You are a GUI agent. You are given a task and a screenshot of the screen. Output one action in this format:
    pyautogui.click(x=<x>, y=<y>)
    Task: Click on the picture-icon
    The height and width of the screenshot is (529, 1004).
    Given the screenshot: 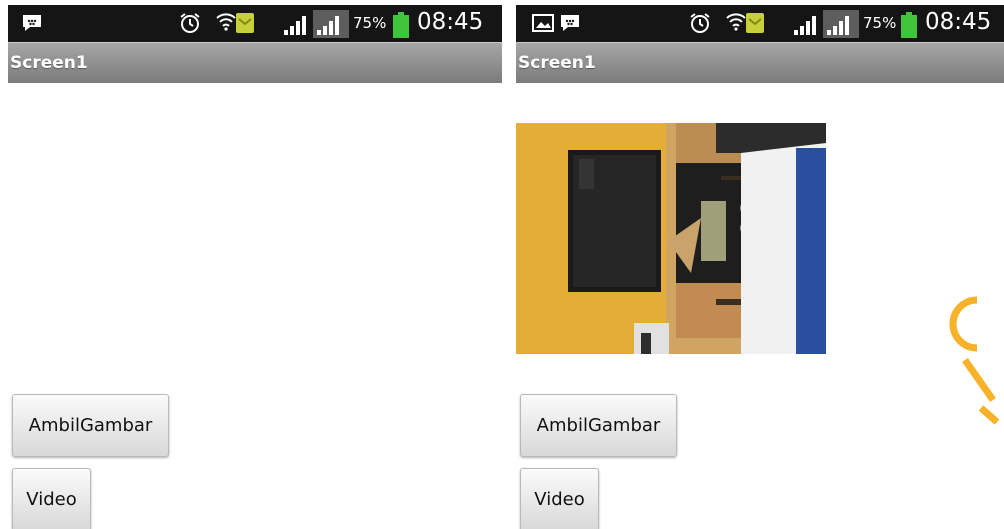 What is the action you would take?
    pyautogui.click(x=543, y=25)
    